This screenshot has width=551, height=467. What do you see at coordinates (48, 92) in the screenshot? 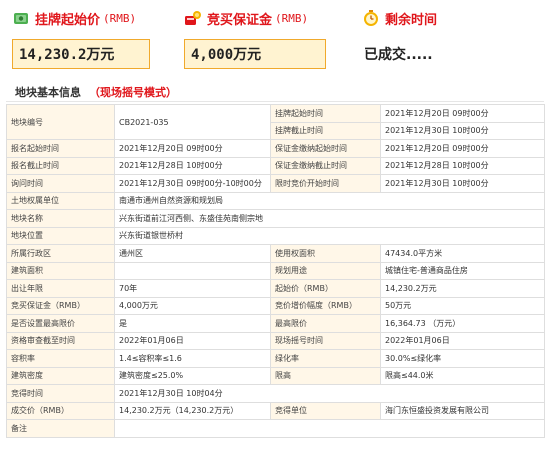
I see `section-title: 地块基本信息` at bounding box center [48, 92].